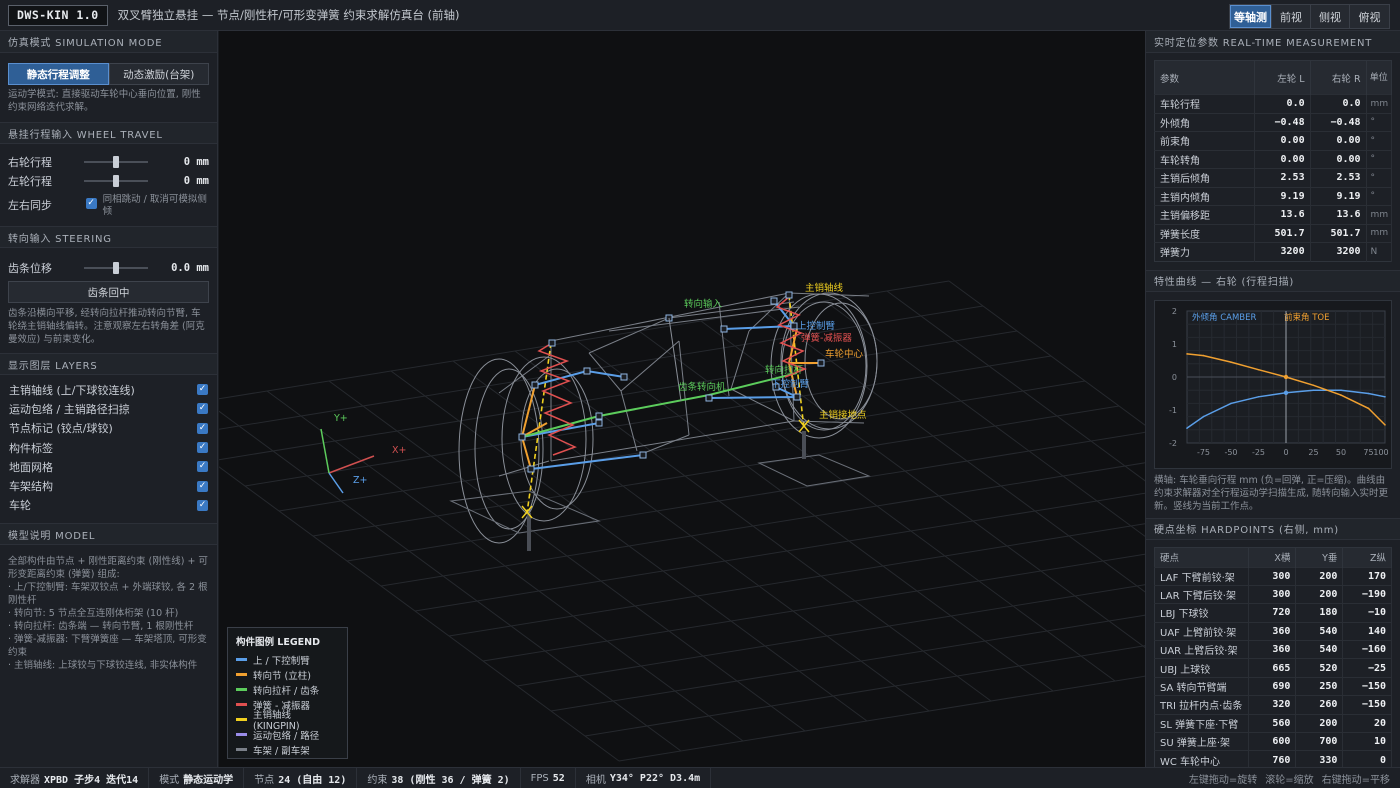 This screenshot has height=788, width=1400. What do you see at coordinates (1367, 686) in the screenshot?
I see `hardpoint-z: −150` at bounding box center [1367, 686].